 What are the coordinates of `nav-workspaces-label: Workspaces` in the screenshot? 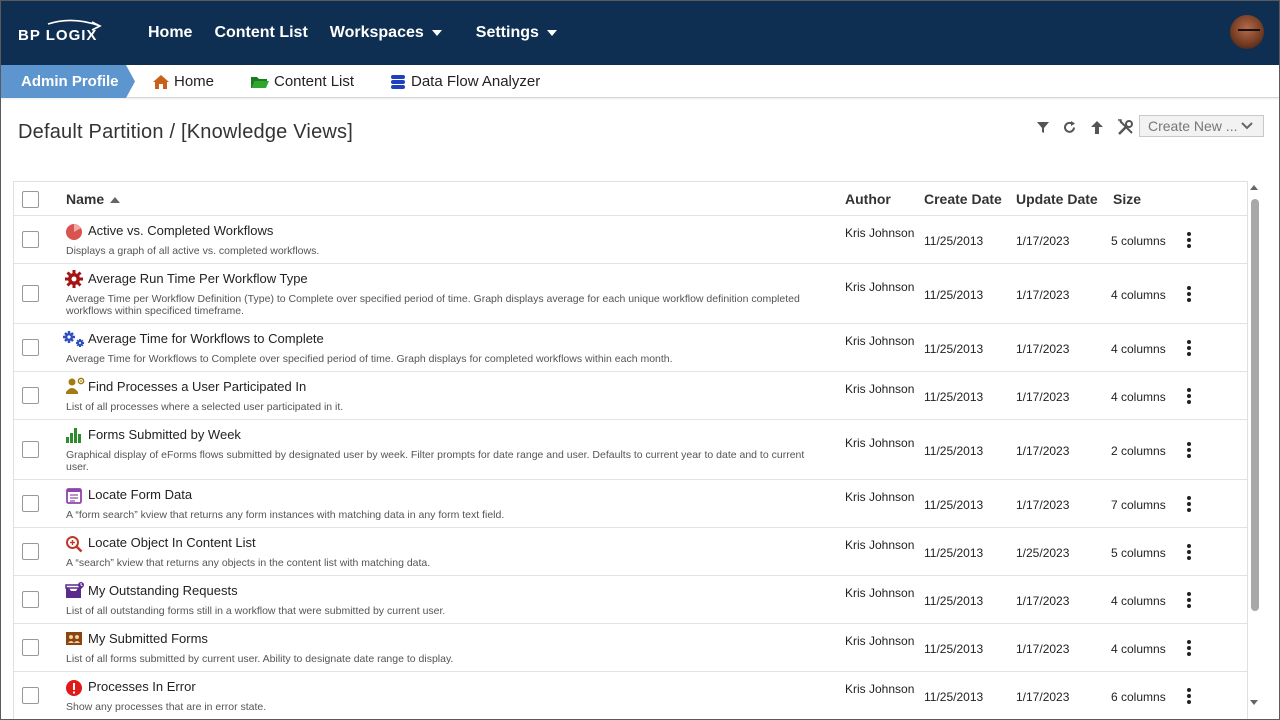 It's located at (376, 32).